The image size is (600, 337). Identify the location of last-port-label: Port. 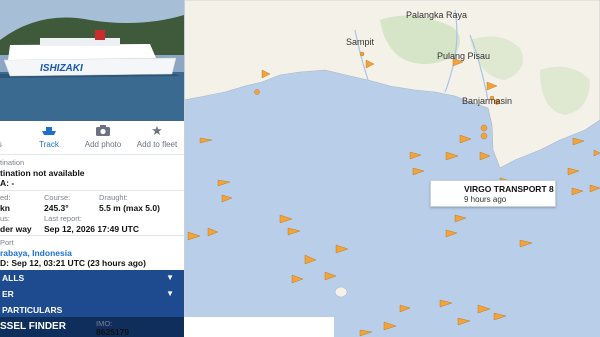
(7, 242).